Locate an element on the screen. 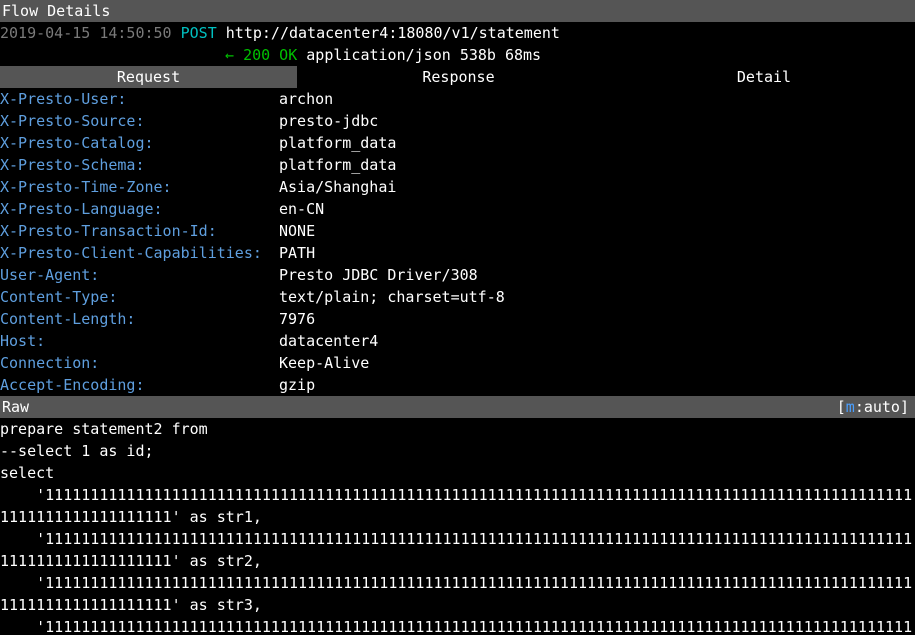  view-mode-key: m is located at coordinates (850, 407).